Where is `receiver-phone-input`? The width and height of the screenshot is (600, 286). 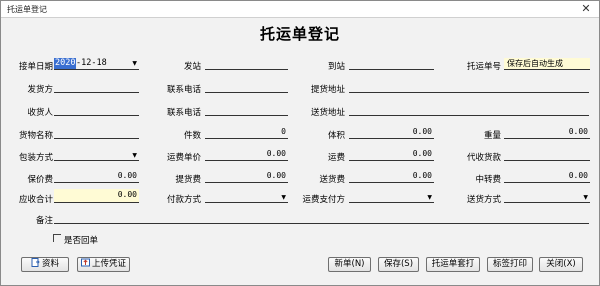 receiver-phone-input is located at coordinates (246, 110).